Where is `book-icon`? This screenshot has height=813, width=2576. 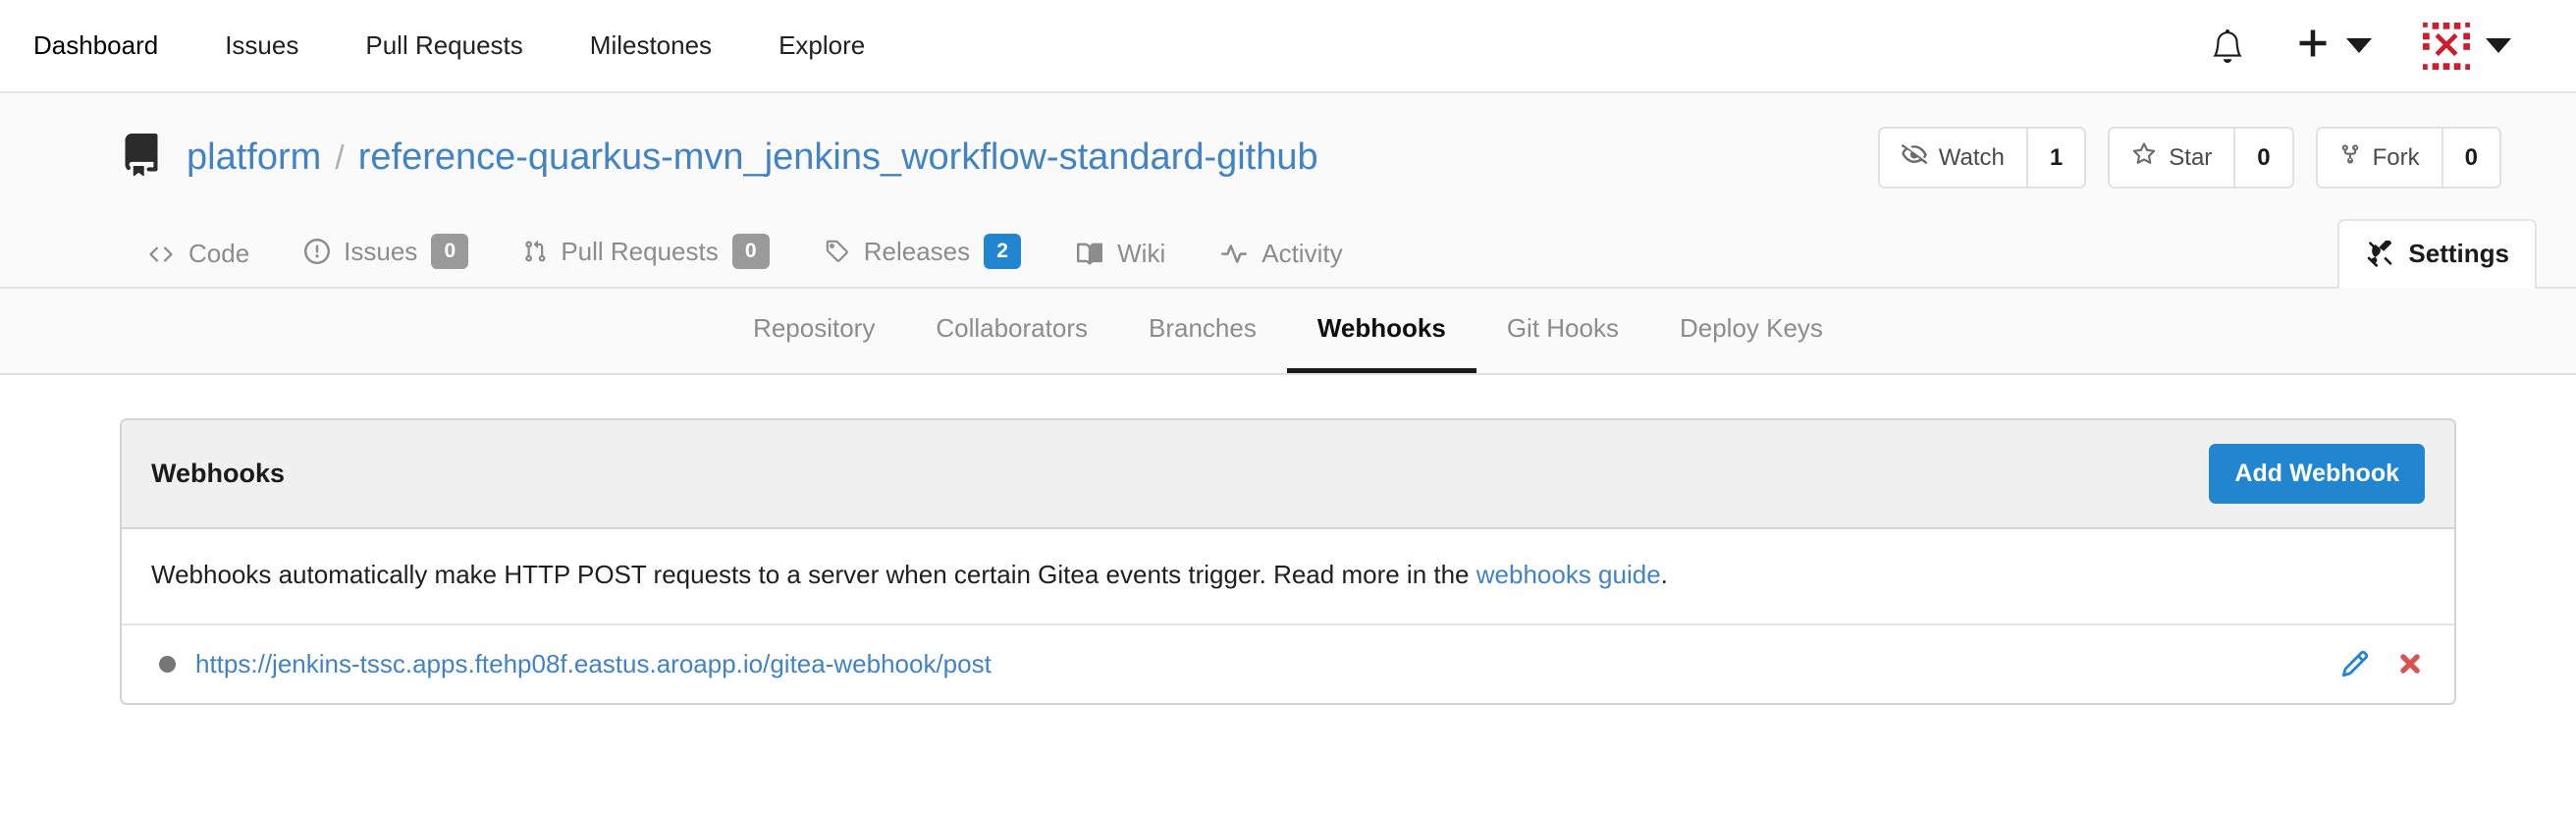 book-icon is located at coordinates (1089, 255).